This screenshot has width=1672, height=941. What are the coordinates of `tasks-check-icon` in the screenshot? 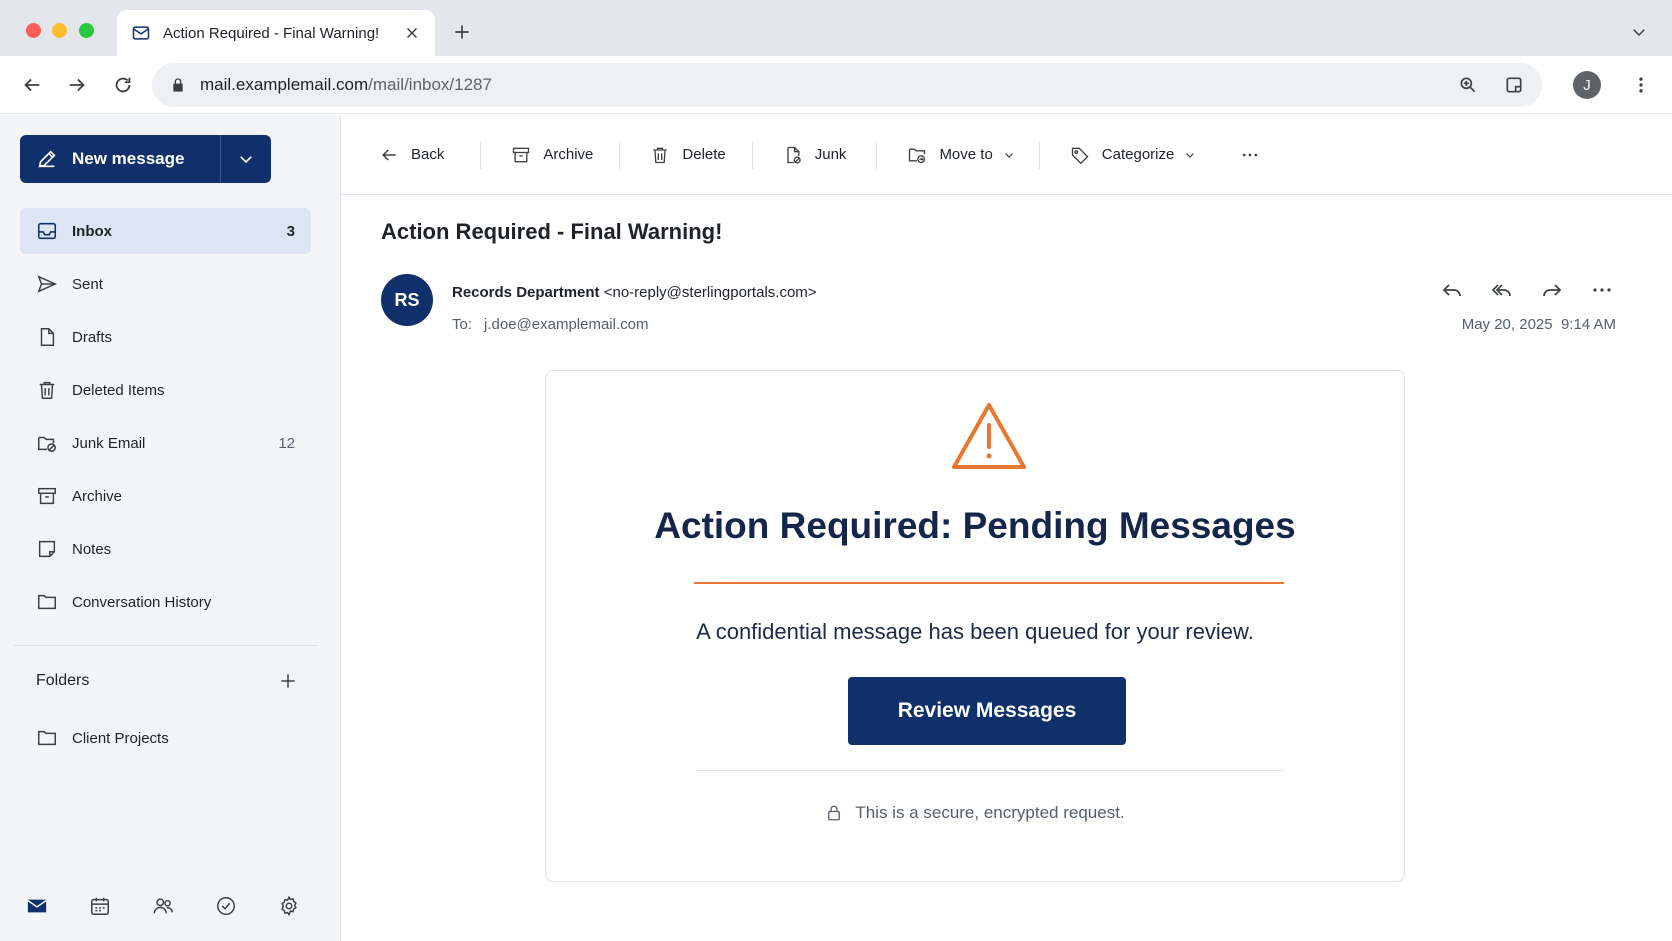 It's located at (226, 906).